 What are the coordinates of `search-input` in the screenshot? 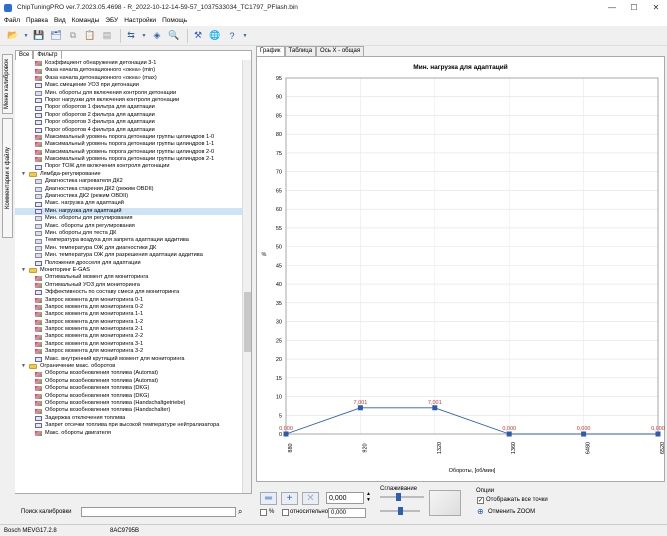 It's located at (158, 511).